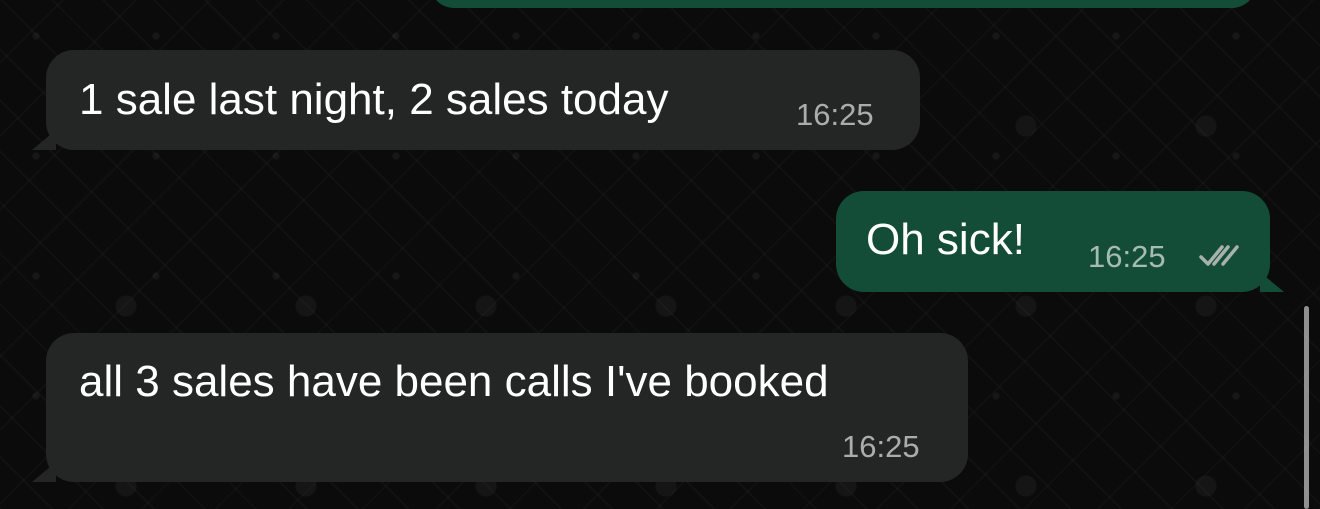 The image size is (1320, 509). Describe the element at coordinates (843, 4) in the screenshot. I see `previous-outgoing-message-fragment` at that location.